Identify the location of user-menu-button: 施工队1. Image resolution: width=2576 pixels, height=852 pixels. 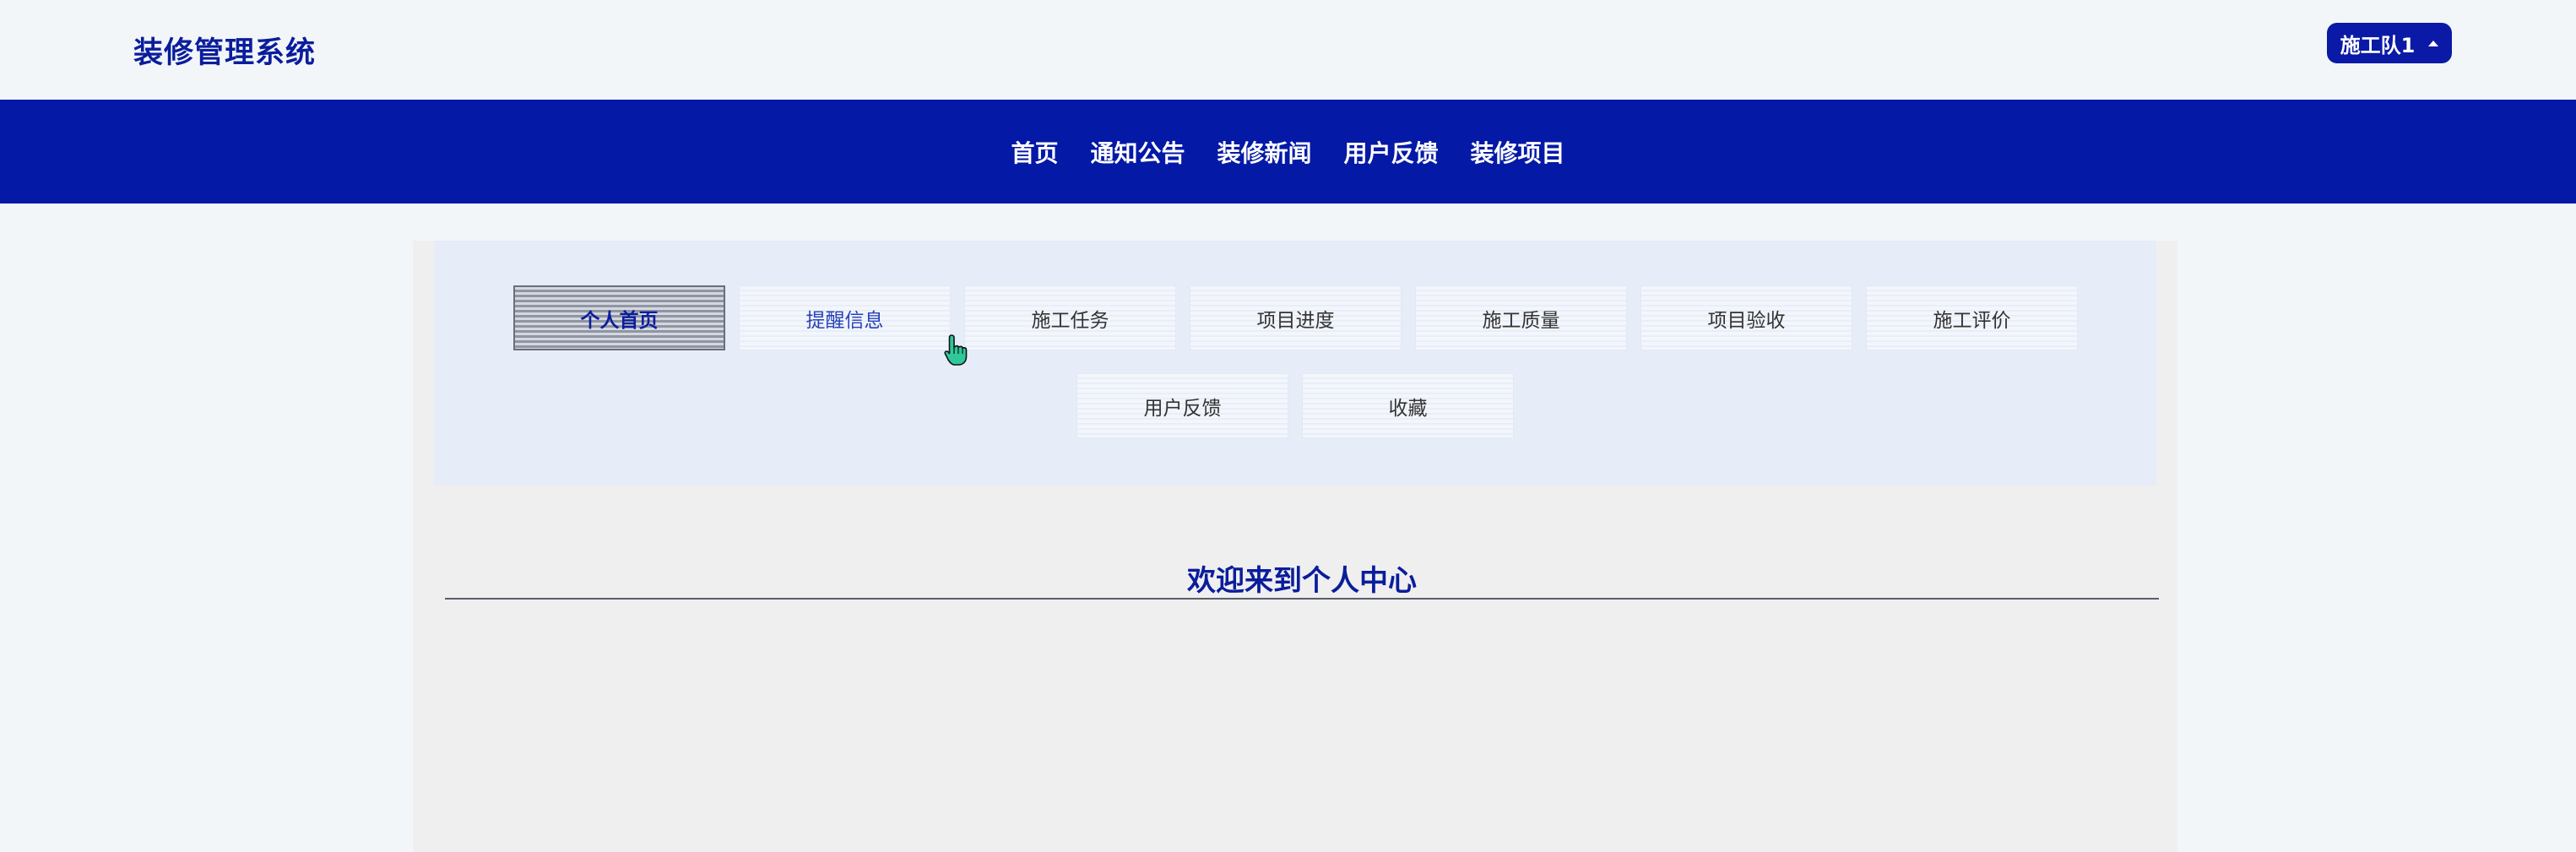
(2390, 43).